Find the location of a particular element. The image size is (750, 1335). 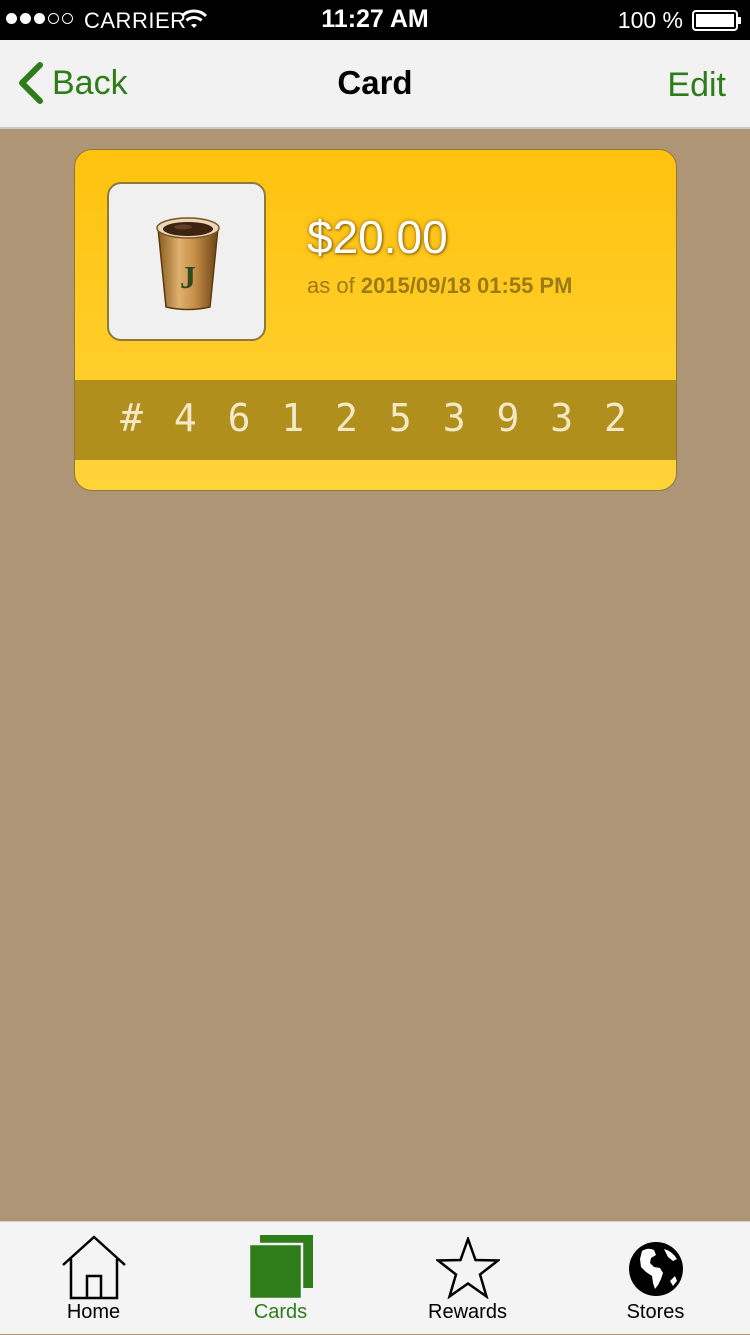

tab-bar: Home Cards Rewards Stores is located at coordinates (375, 1277).